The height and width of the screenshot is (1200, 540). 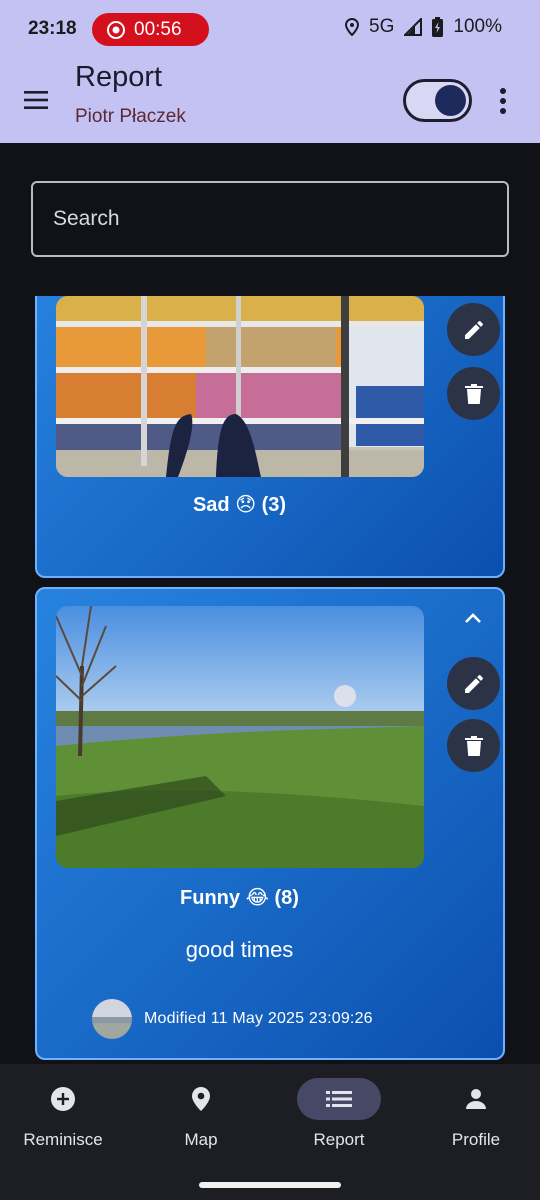 What do you see at coordinates (270, 29) in the screenshot?
I see `status-bar: 23:18 00:56 5G 100%` at bounding box center [270, 29].